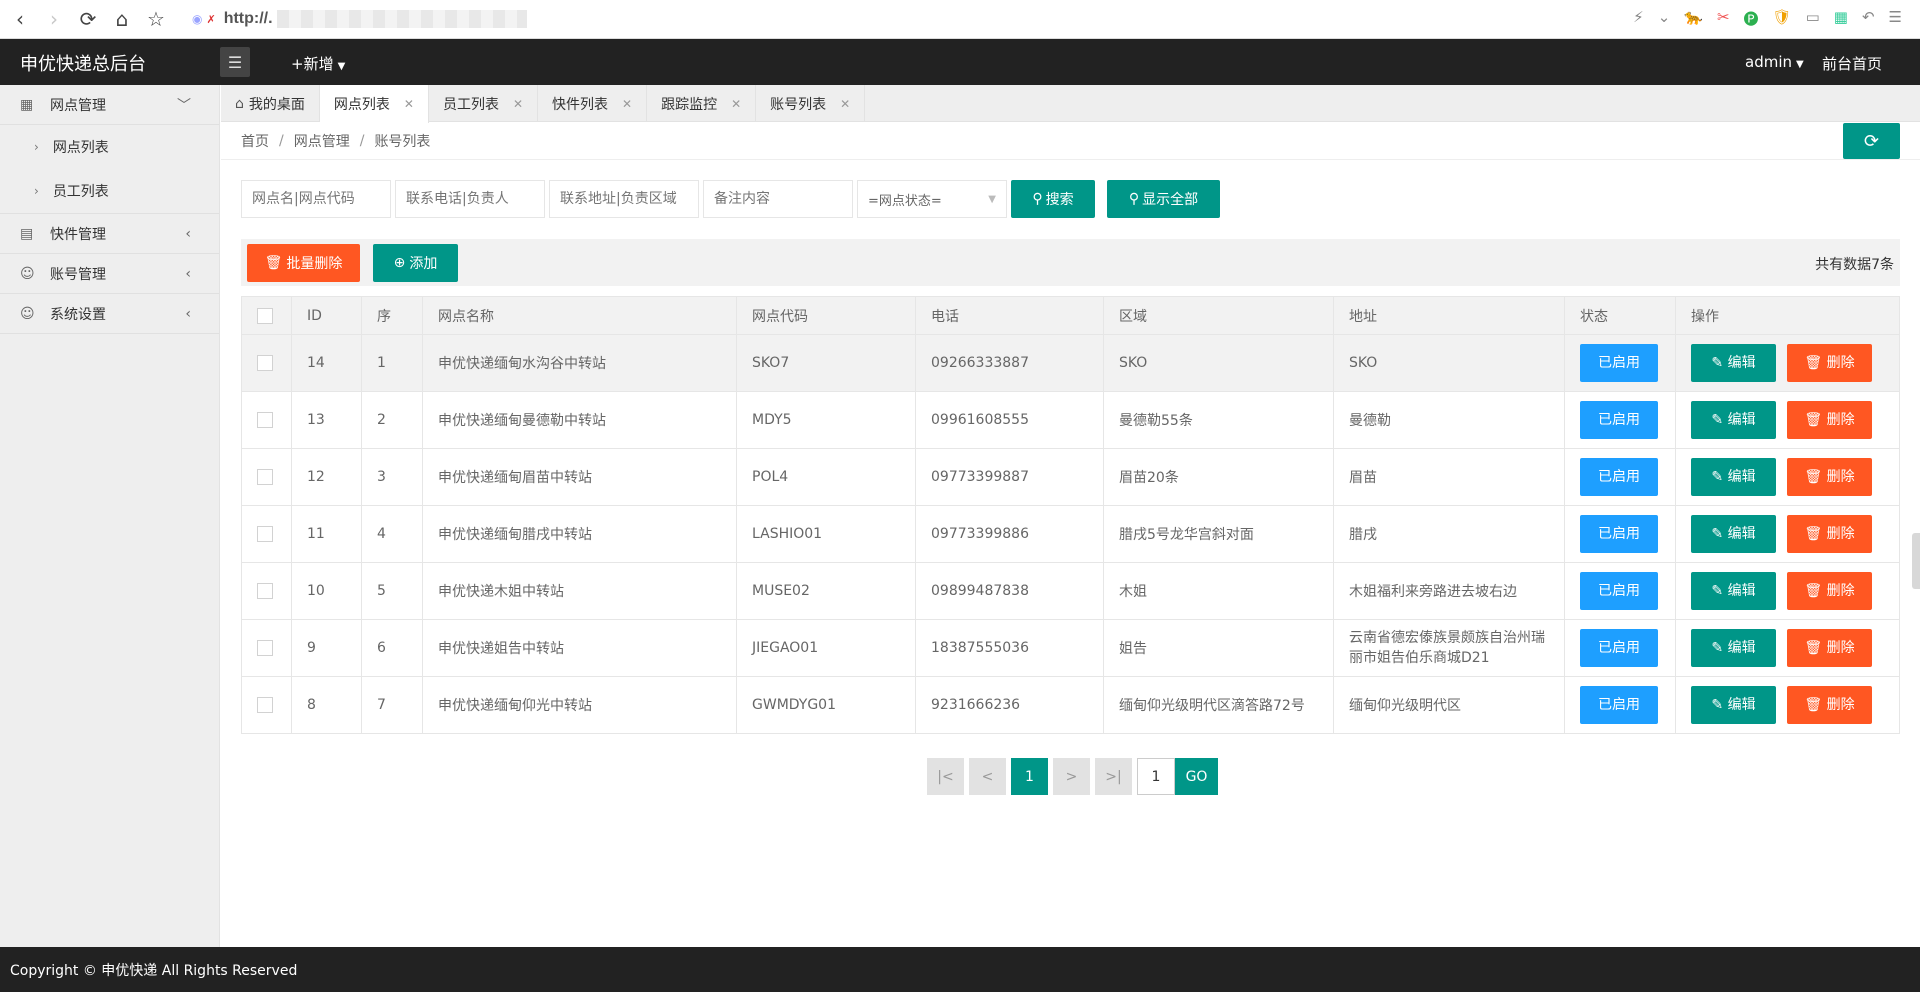 The image size is (1920, 992). What do you see at coordinates (826, 420) in the screenshot?
I see `cell-code: MDY5` at bounding box center [826, 420].